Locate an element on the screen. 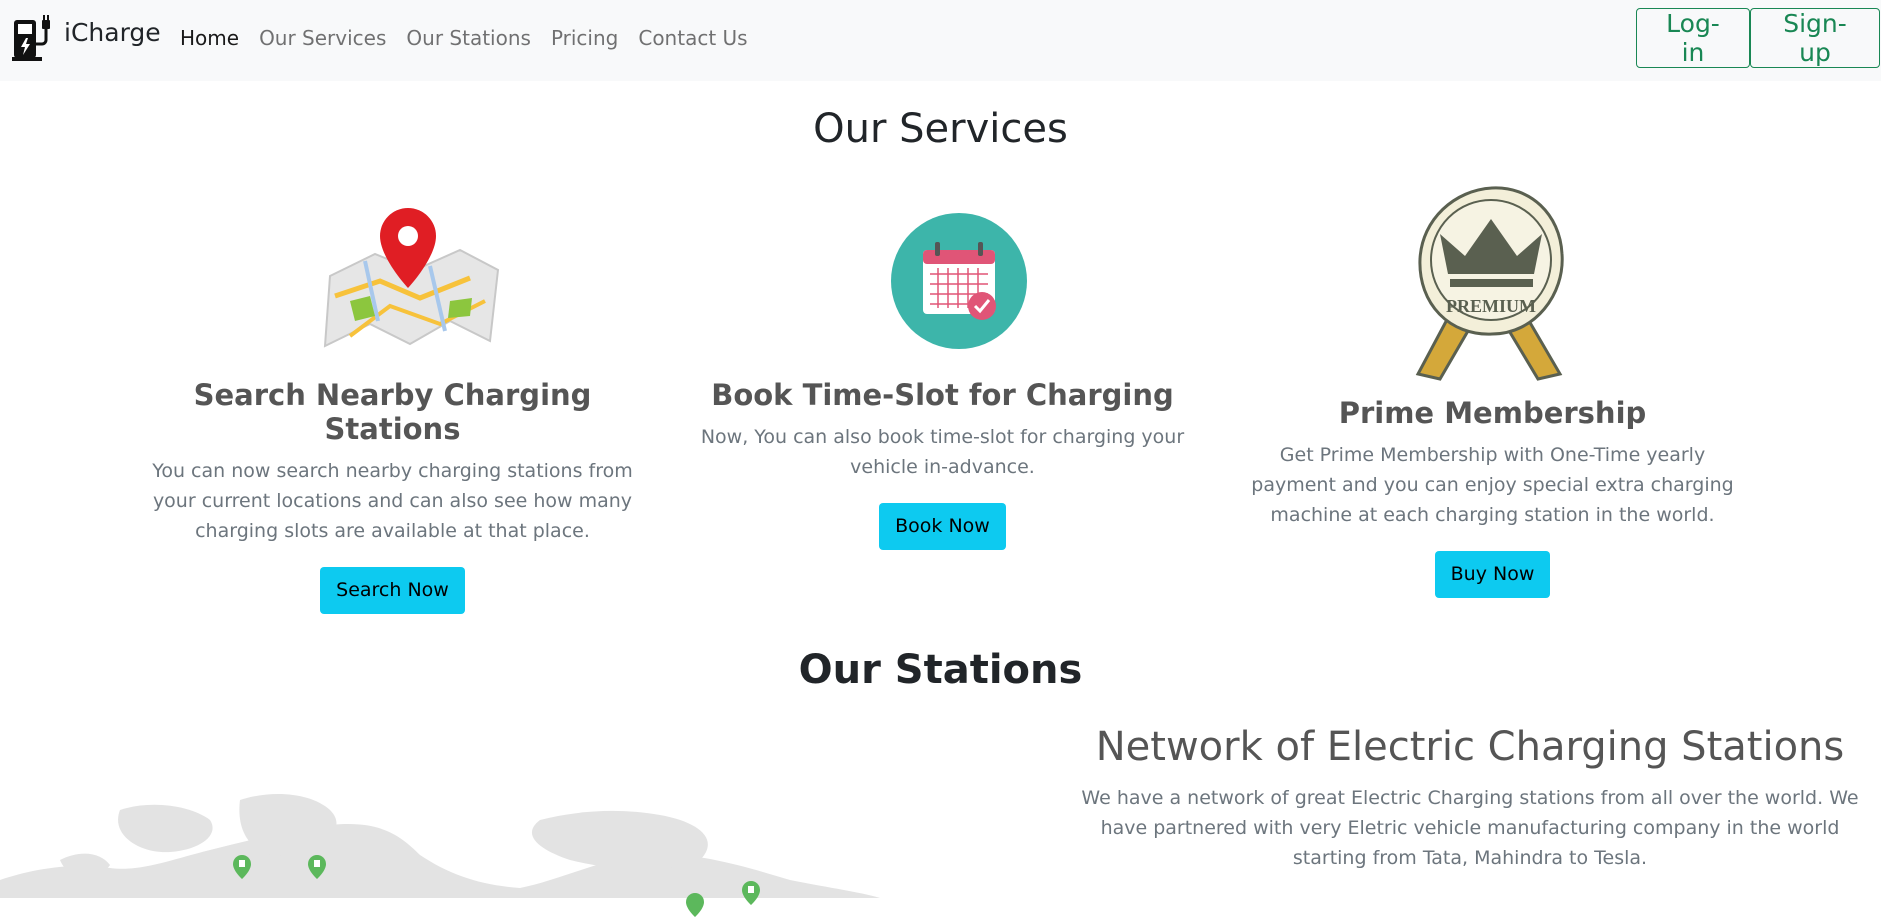 The image size is (1881, 918). nav-contact-us: Contact Us is located at coordinates (692, 38).